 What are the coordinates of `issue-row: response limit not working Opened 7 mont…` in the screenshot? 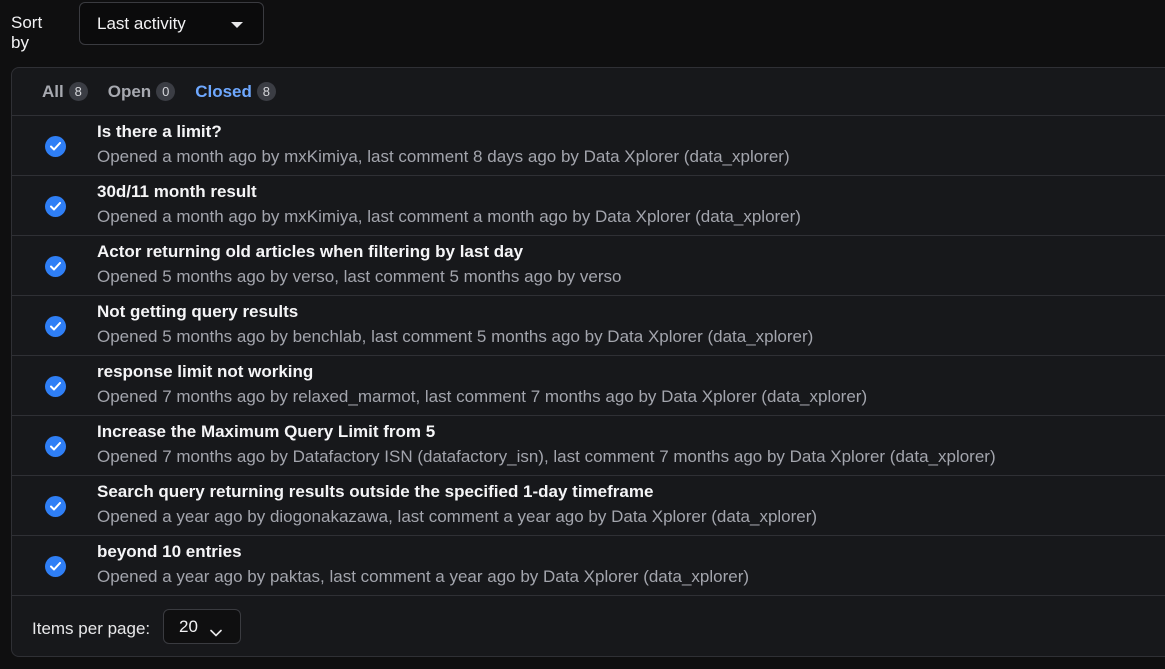 It's located at (588, 386).